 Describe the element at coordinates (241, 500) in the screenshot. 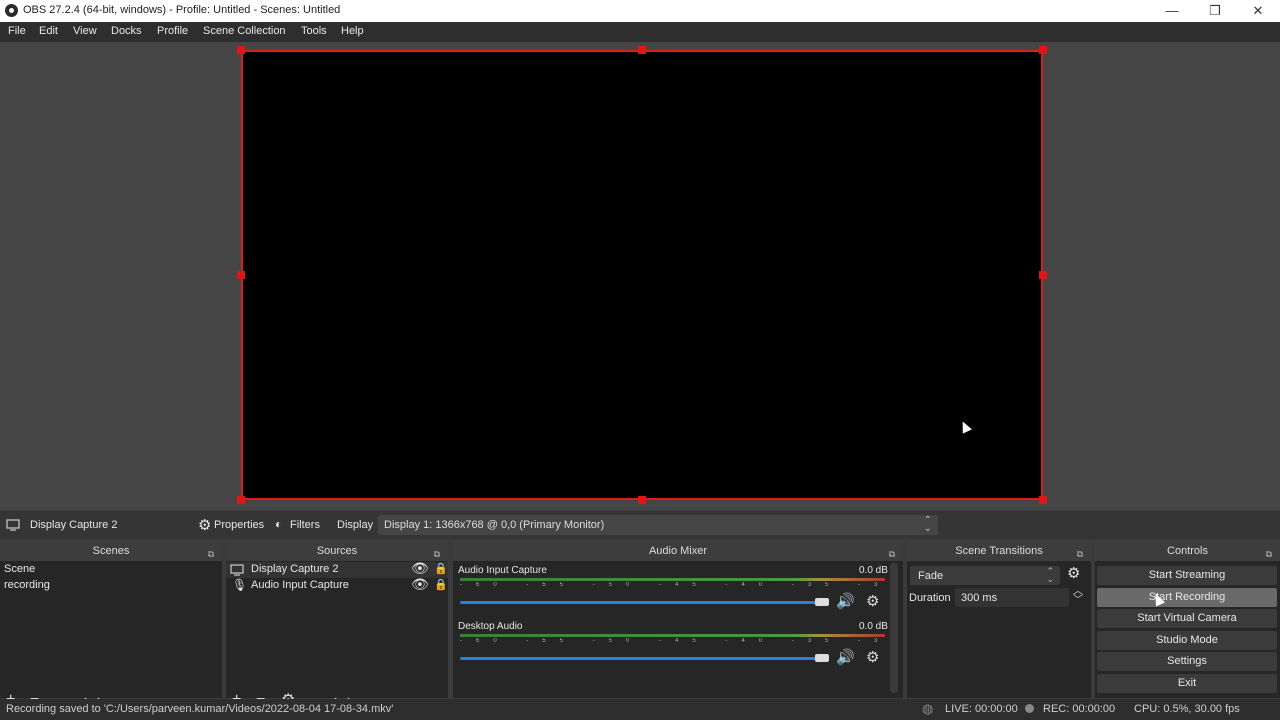

I see `resize-handle-bl` at that location.